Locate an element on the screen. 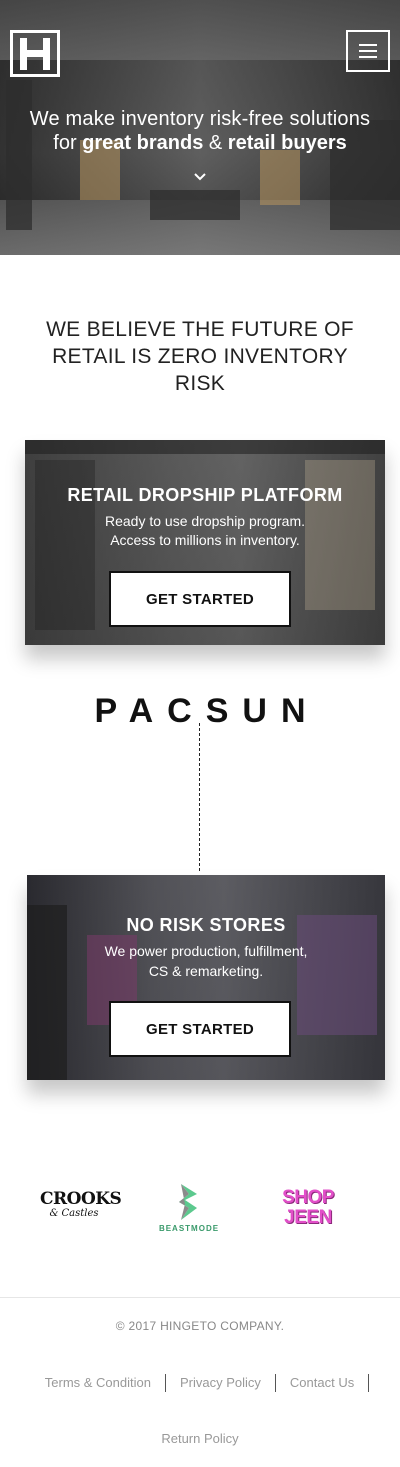 This screenshot has width=400, height=1467. card-text-line: Access to millions in inventory. is located at coordinates (205, 540).